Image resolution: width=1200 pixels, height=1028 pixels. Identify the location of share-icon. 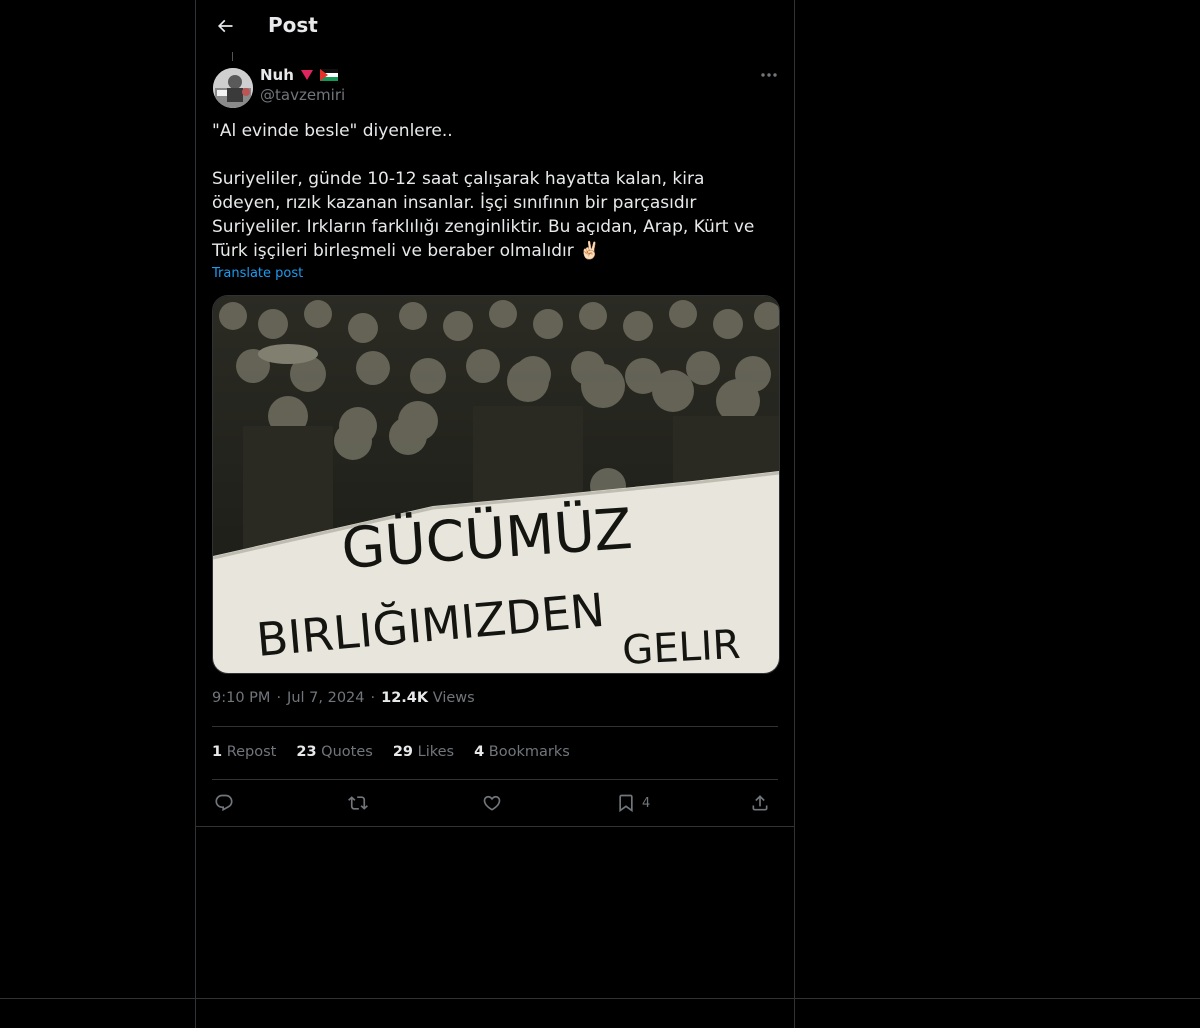
(760, 803).